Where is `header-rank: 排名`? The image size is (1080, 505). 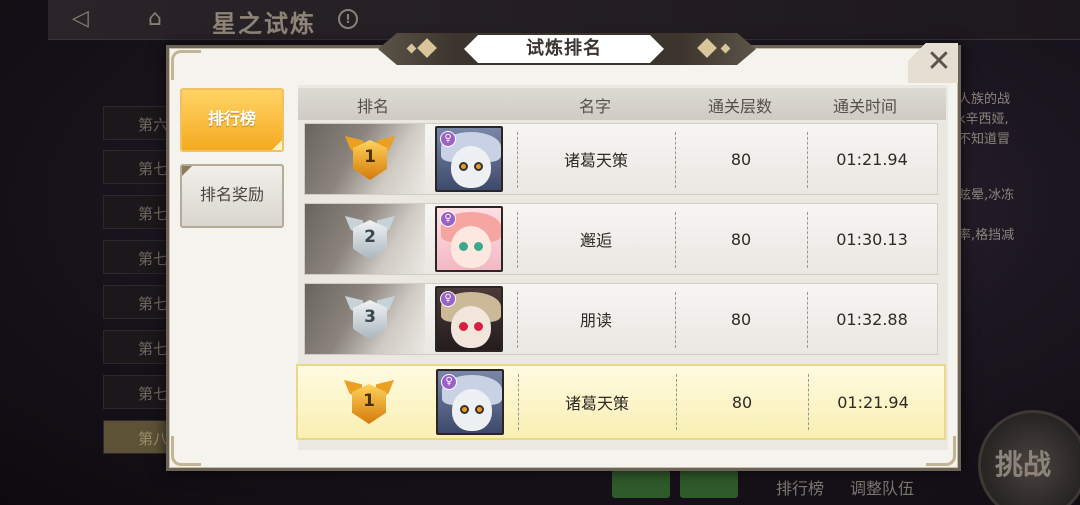
header-rank: 排名 is located at coordinates (372, 106).